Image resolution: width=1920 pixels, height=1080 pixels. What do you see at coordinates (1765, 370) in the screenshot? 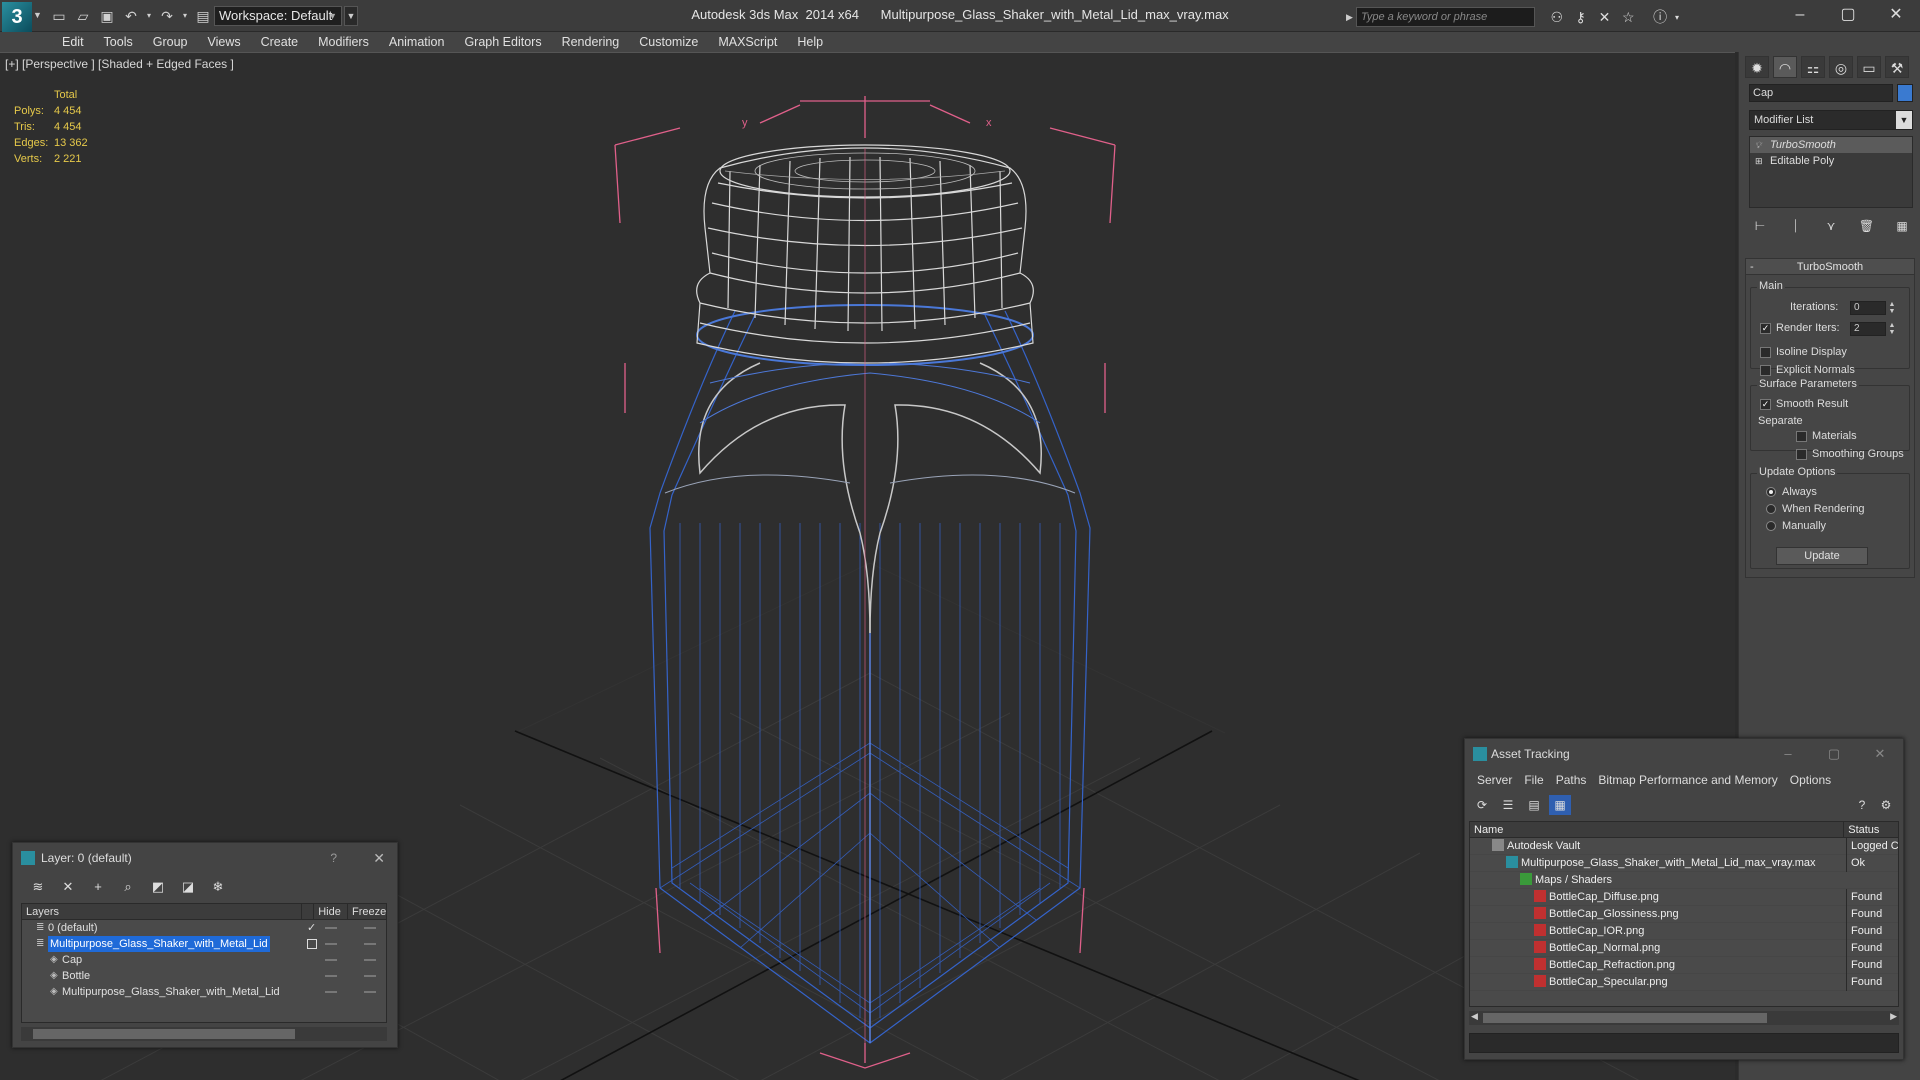
I see `explicit-normals-checkbox` at bounding box center [1765, 370].